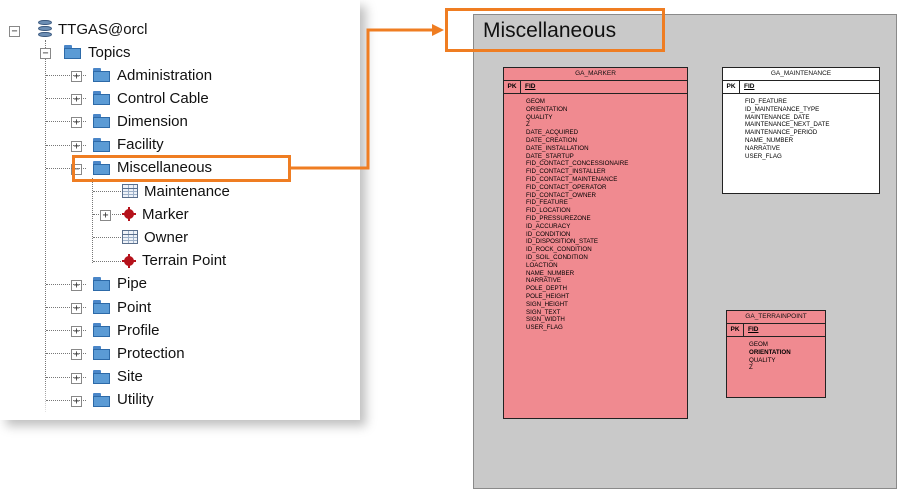  What do you see at coordinates (542, 265) in the screenshot?
I see `entity-attribute: LOACTION` at bounding box center [542, 265].